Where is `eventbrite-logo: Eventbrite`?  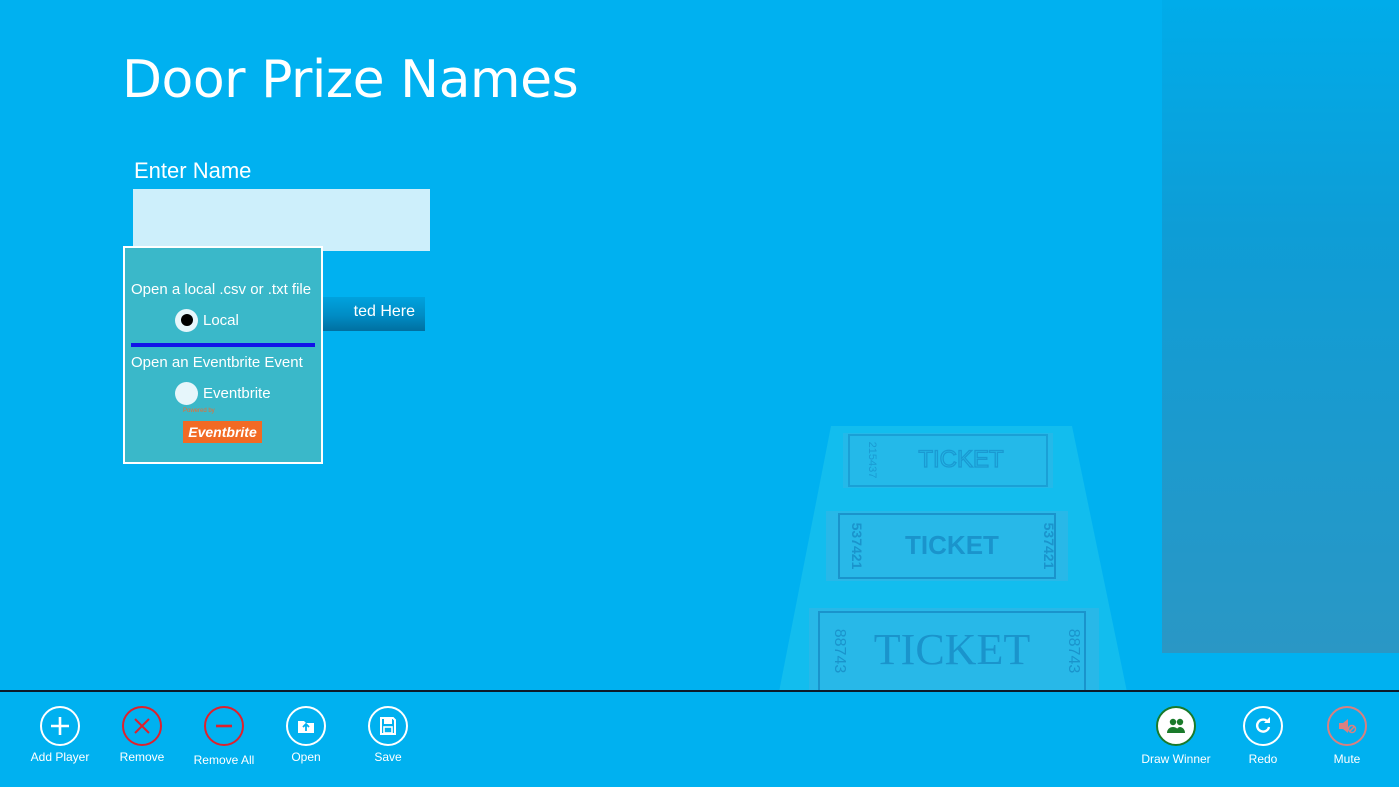
eventbrite-logo: Eventbrite is located at coordinates (222, 432).